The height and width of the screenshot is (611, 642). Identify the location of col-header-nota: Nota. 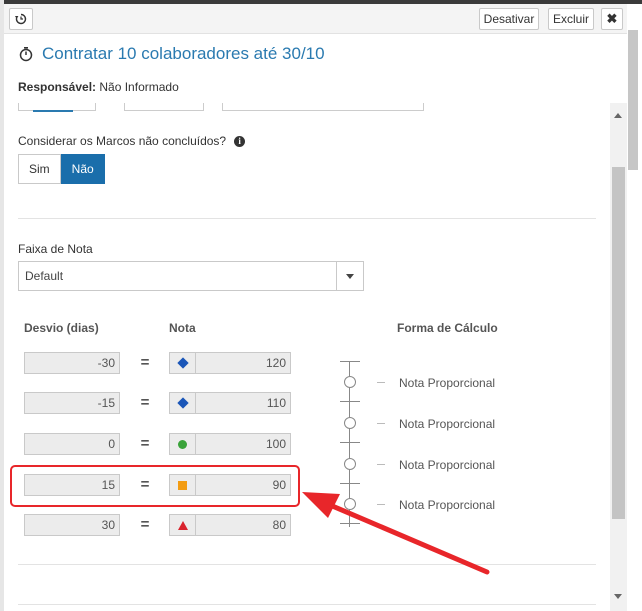
(182, 328).